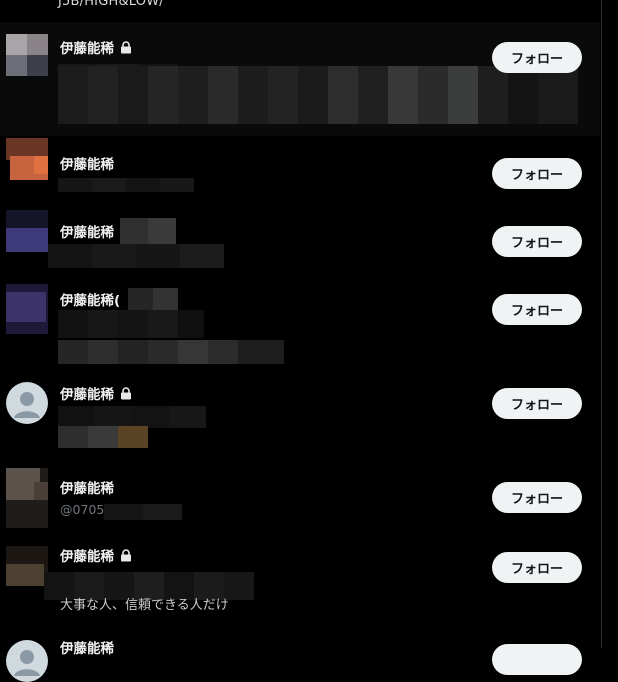 The image size is (618, 682). What do you see at coordinates (84, 509) in the screenshot?
I see `handle-text: @0705l` at bounding box center [84, 509].